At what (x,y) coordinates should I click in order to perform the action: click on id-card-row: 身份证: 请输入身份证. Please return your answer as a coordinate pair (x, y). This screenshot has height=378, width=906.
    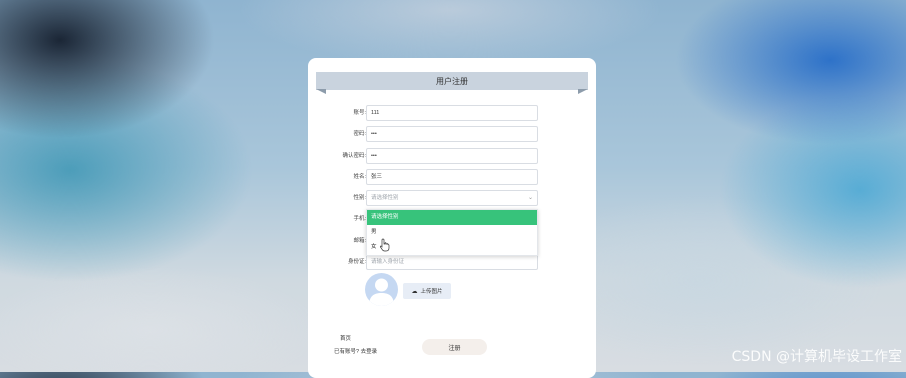
    Looking at the image, I should click on (452, 262).